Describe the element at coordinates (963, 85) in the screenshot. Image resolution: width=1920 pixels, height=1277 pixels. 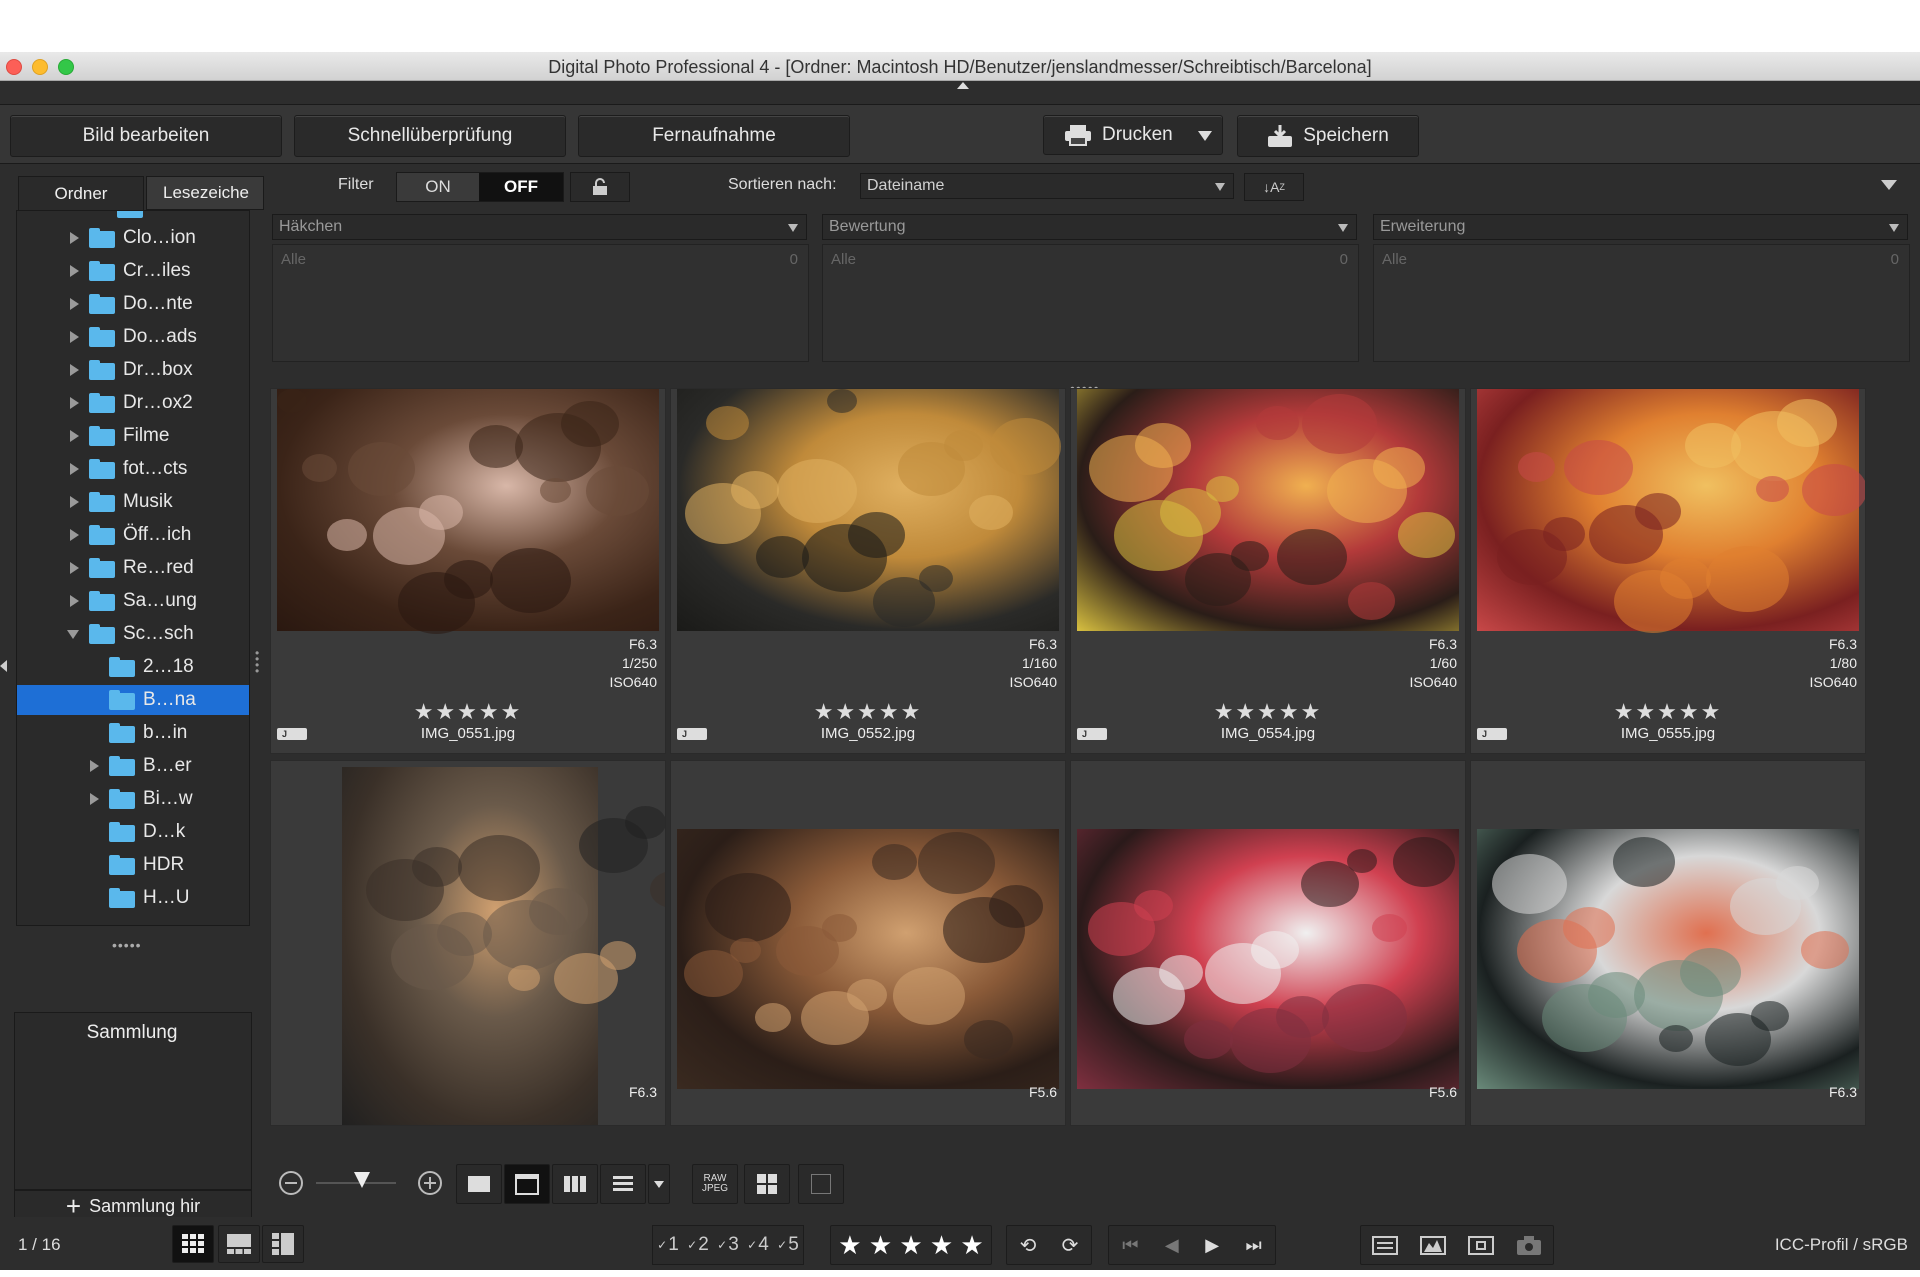
I see `collapse-toolbar-handle` at that location.